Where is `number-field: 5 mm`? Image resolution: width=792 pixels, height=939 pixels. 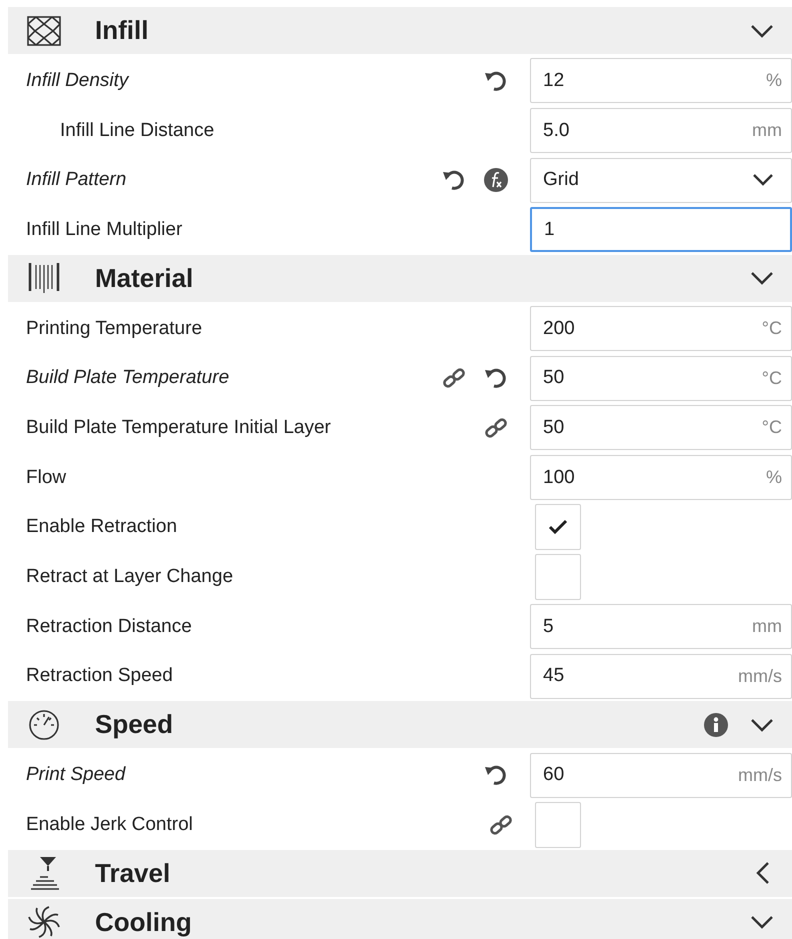
number-field: 5 mm is located at coordinates (661, 627).